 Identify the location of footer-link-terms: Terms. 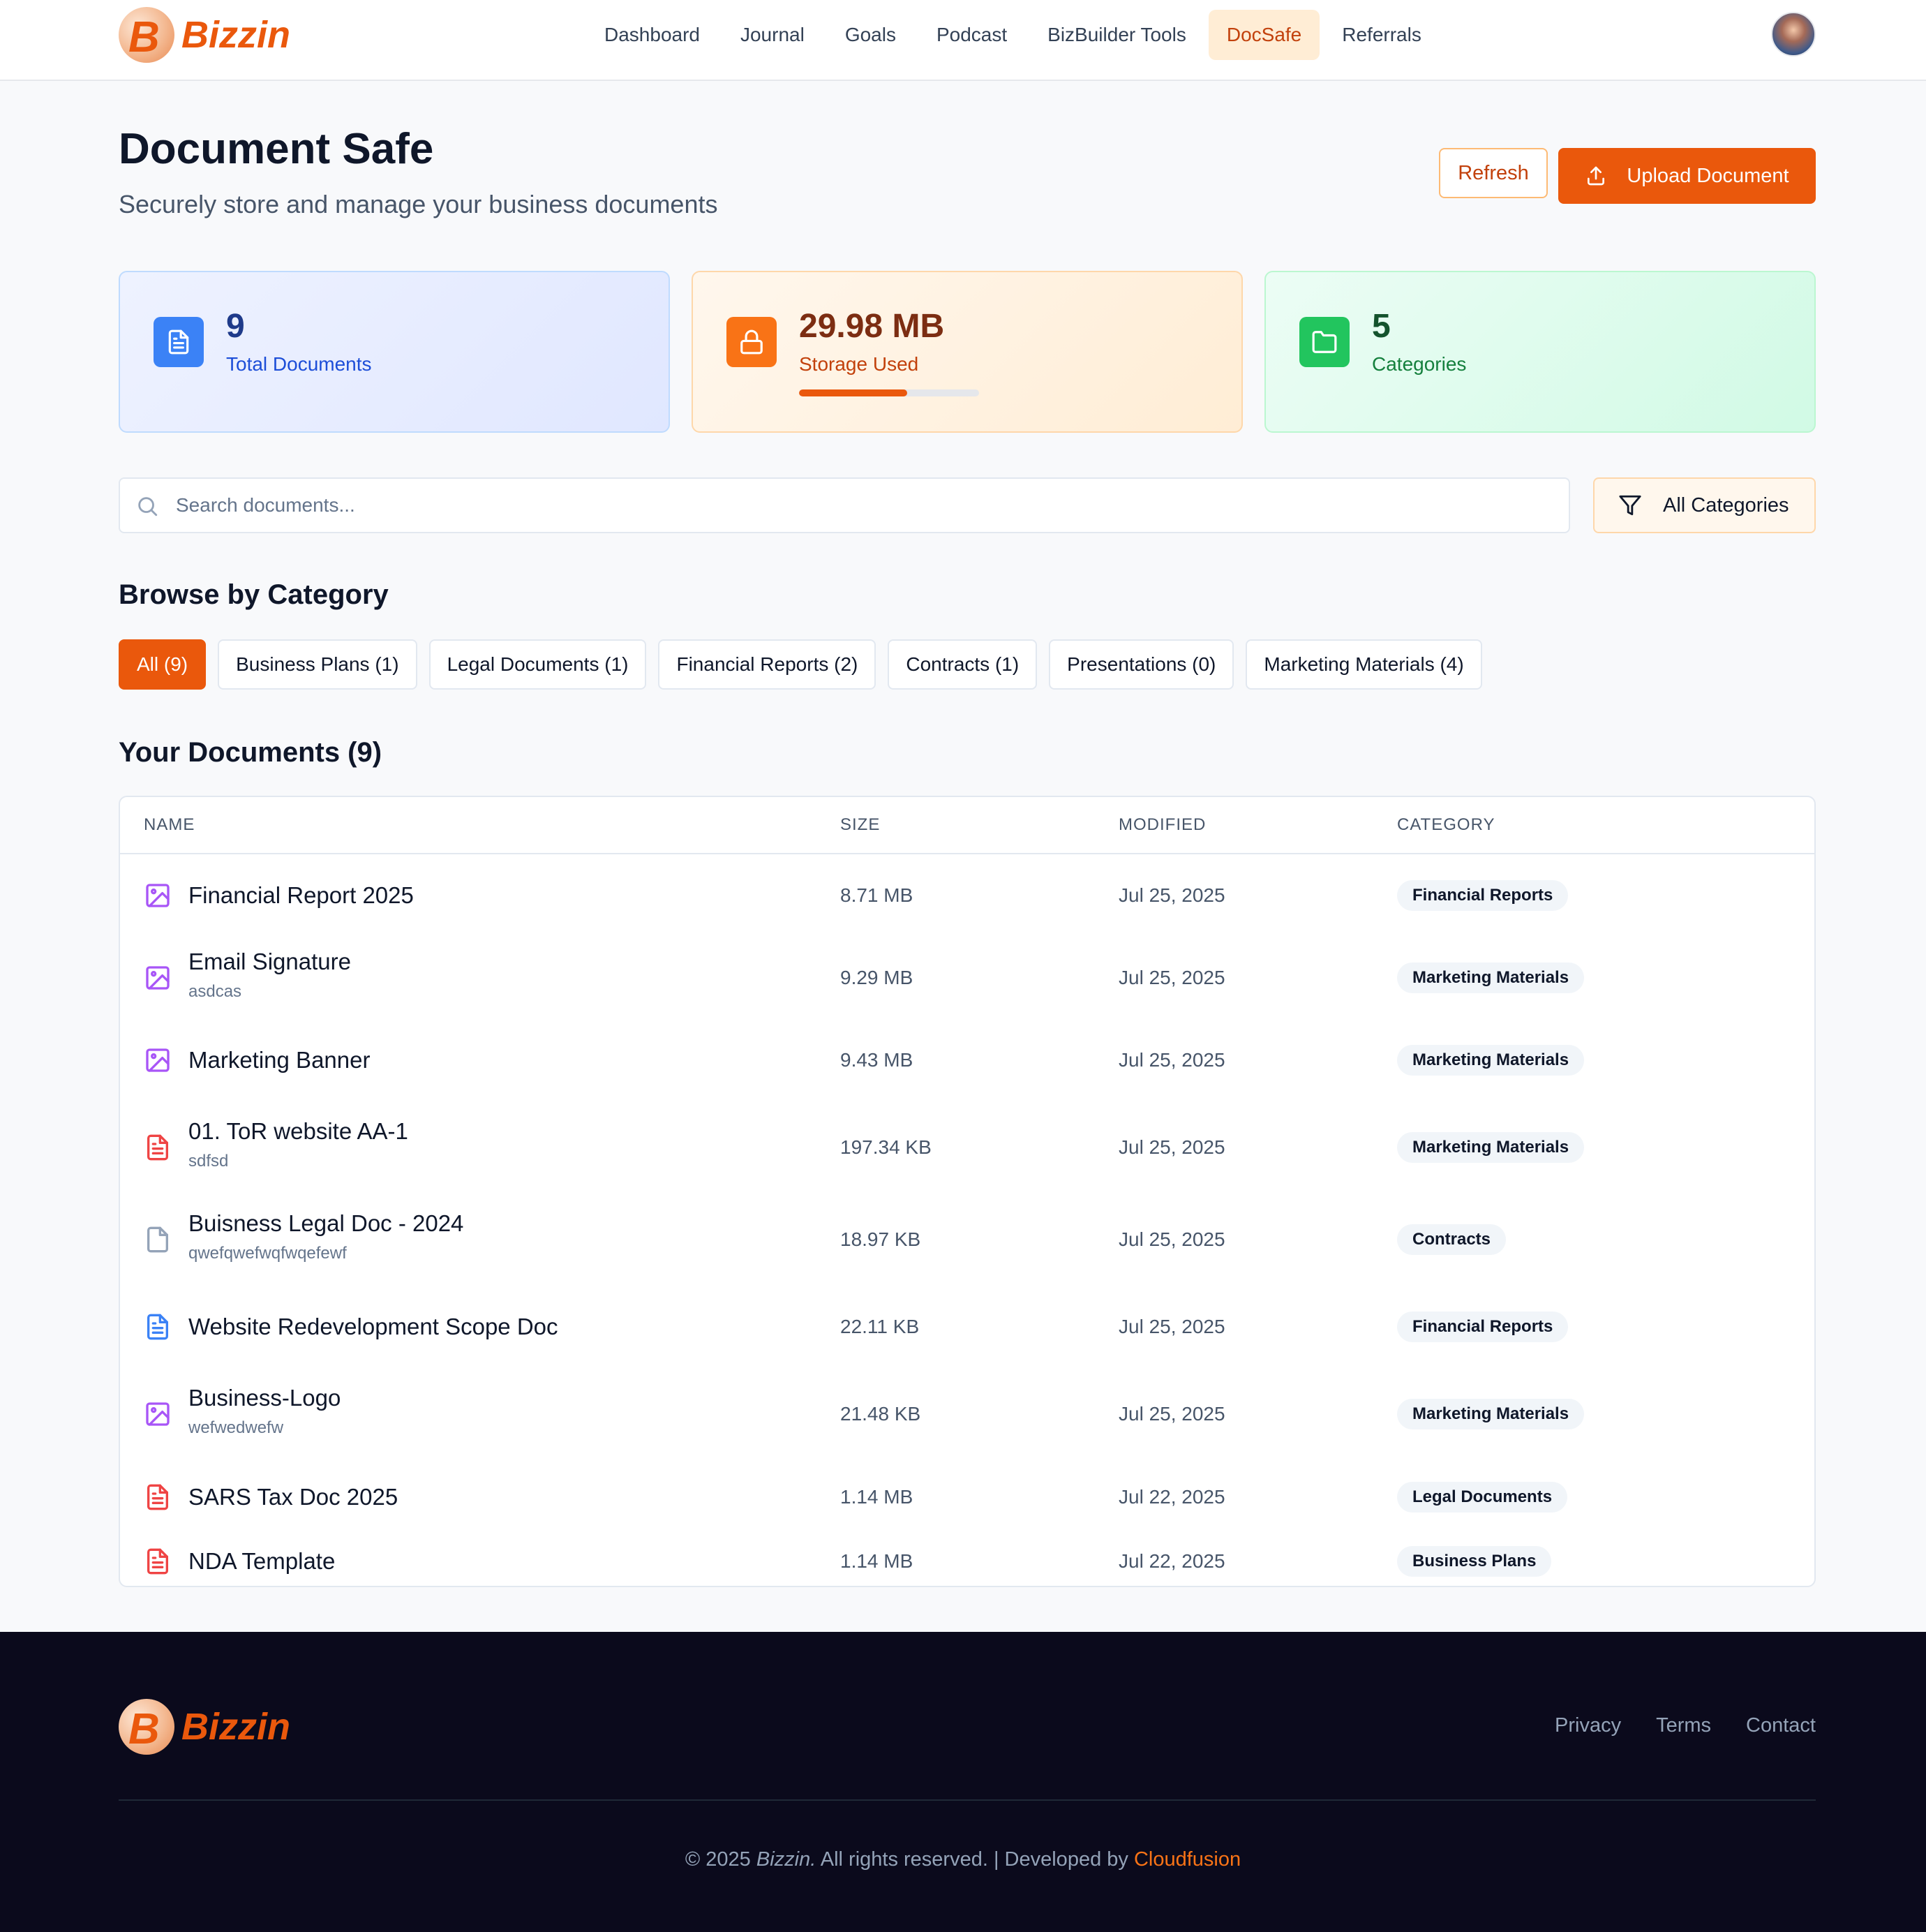
(1683, 1725).